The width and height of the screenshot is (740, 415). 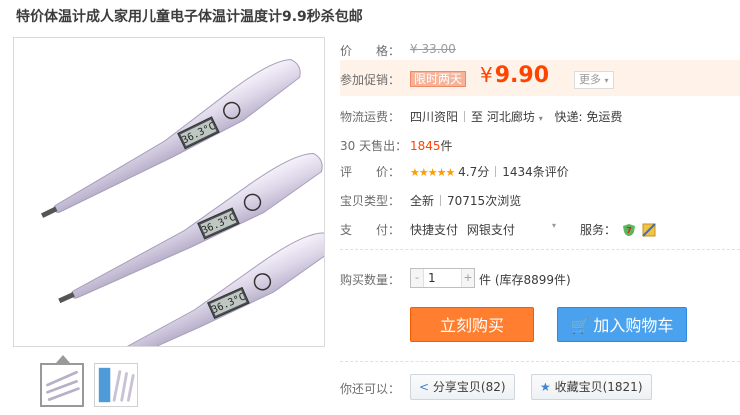 I want to click on item-type-row: 宝贝类型： 全新 70715次浏览, so click(x=430, y=200).